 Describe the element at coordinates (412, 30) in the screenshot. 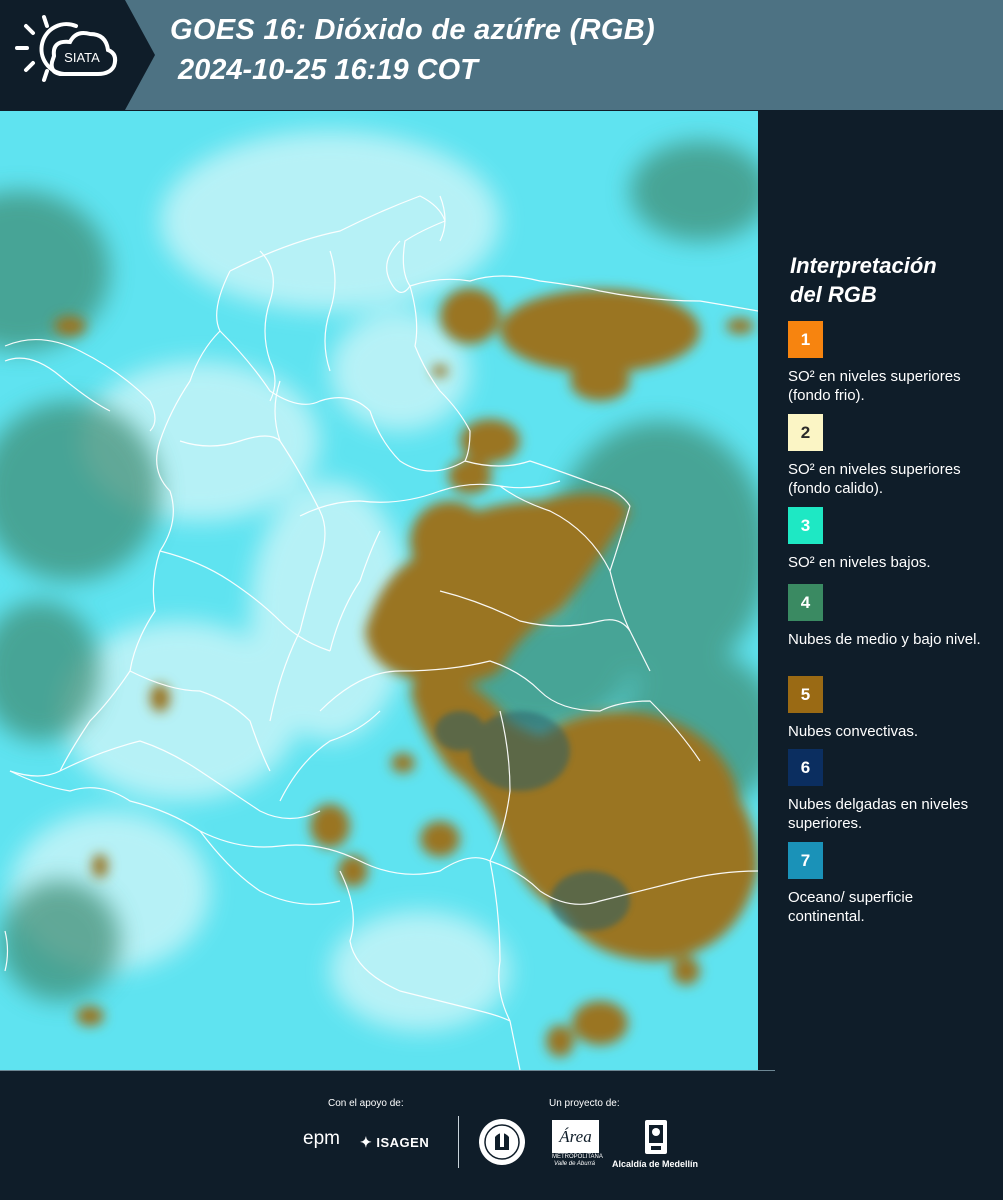

I see `page-title: GOES 16: Dióxido de azúfre (RGB)` at that location.